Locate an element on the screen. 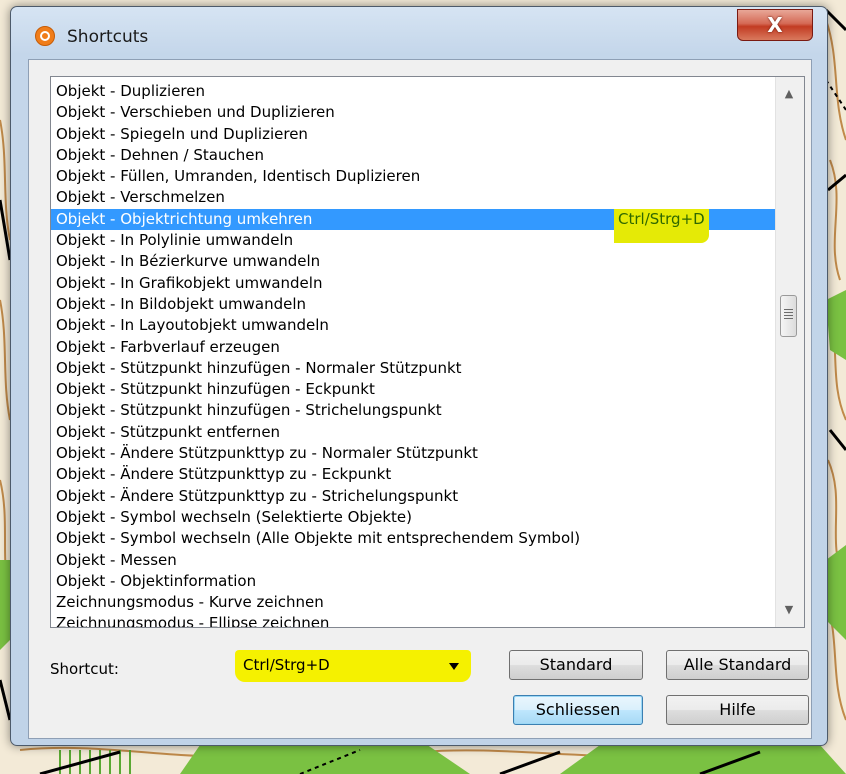 This screenshot has height=774, width=846. list-item-label: Objekt - In Bézierkurve umwandeln is located at coordinates (188, 261).